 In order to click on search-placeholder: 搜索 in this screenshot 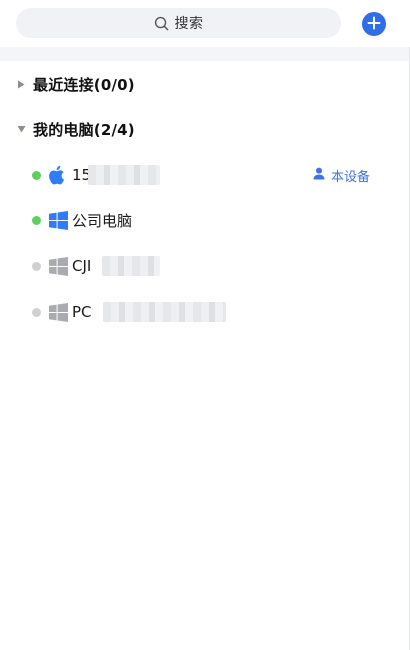, I will do `click(189, 24)`.